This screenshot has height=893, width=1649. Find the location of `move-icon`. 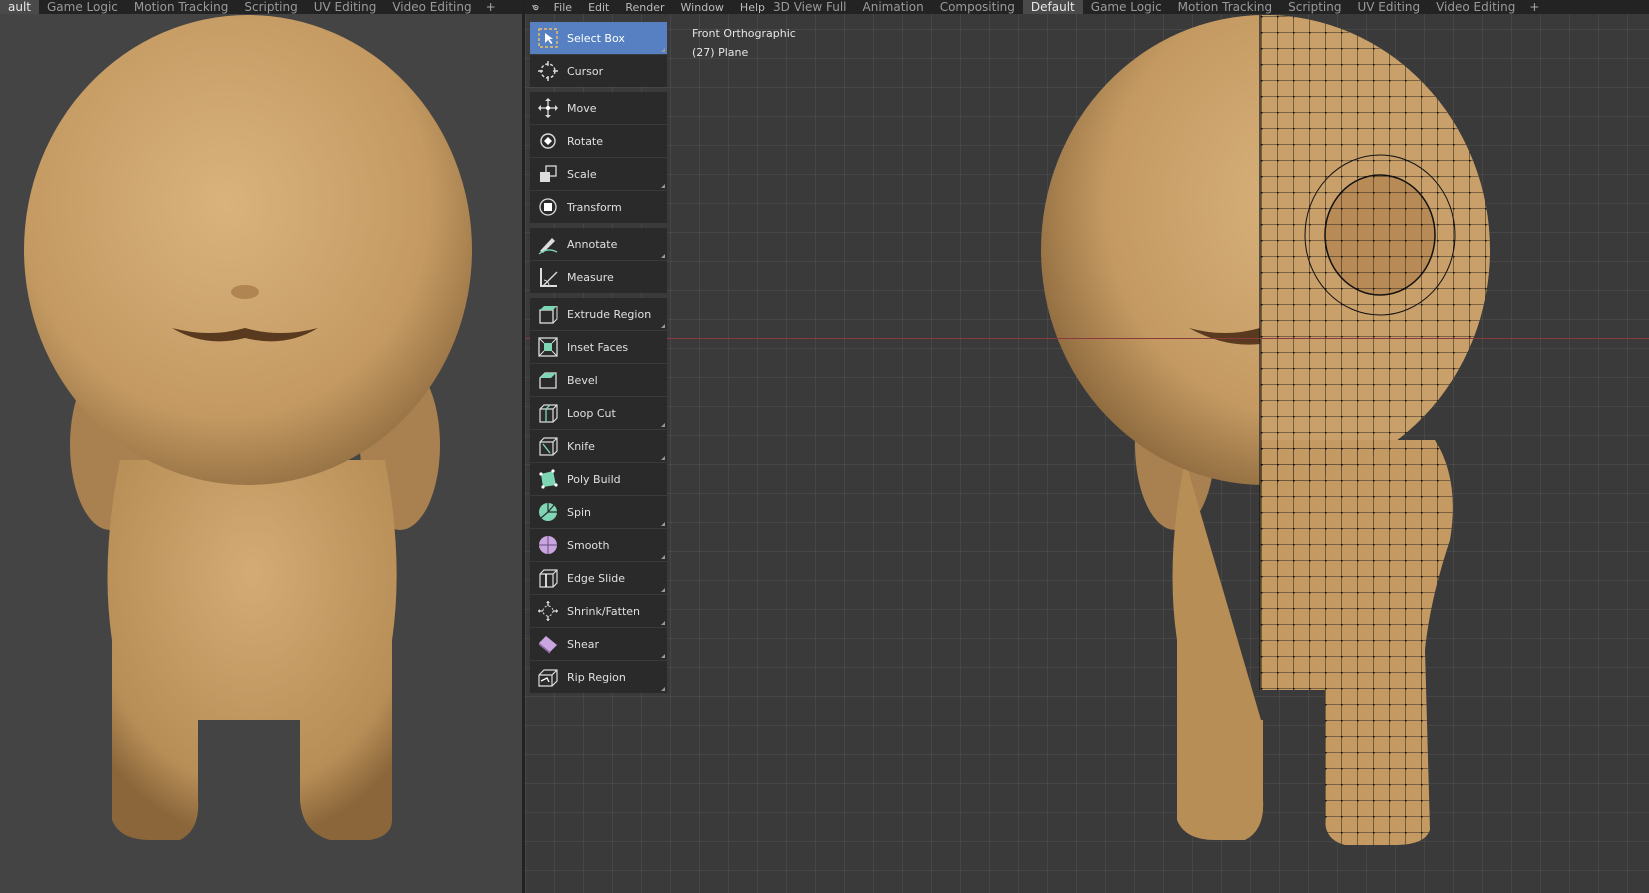

move-icon is located at coordinates (548, 108).